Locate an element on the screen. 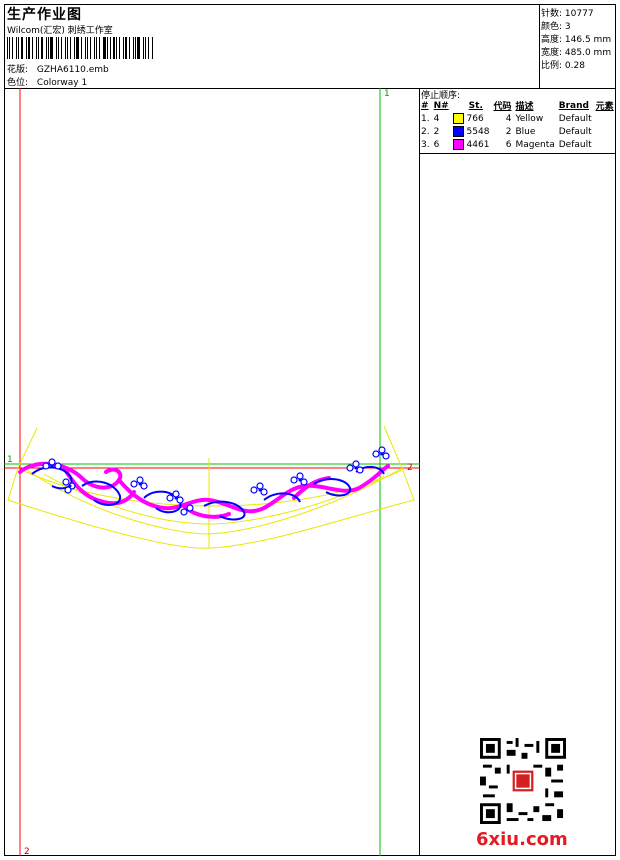  column-header: 描述 is located at coordinates (524, 107).